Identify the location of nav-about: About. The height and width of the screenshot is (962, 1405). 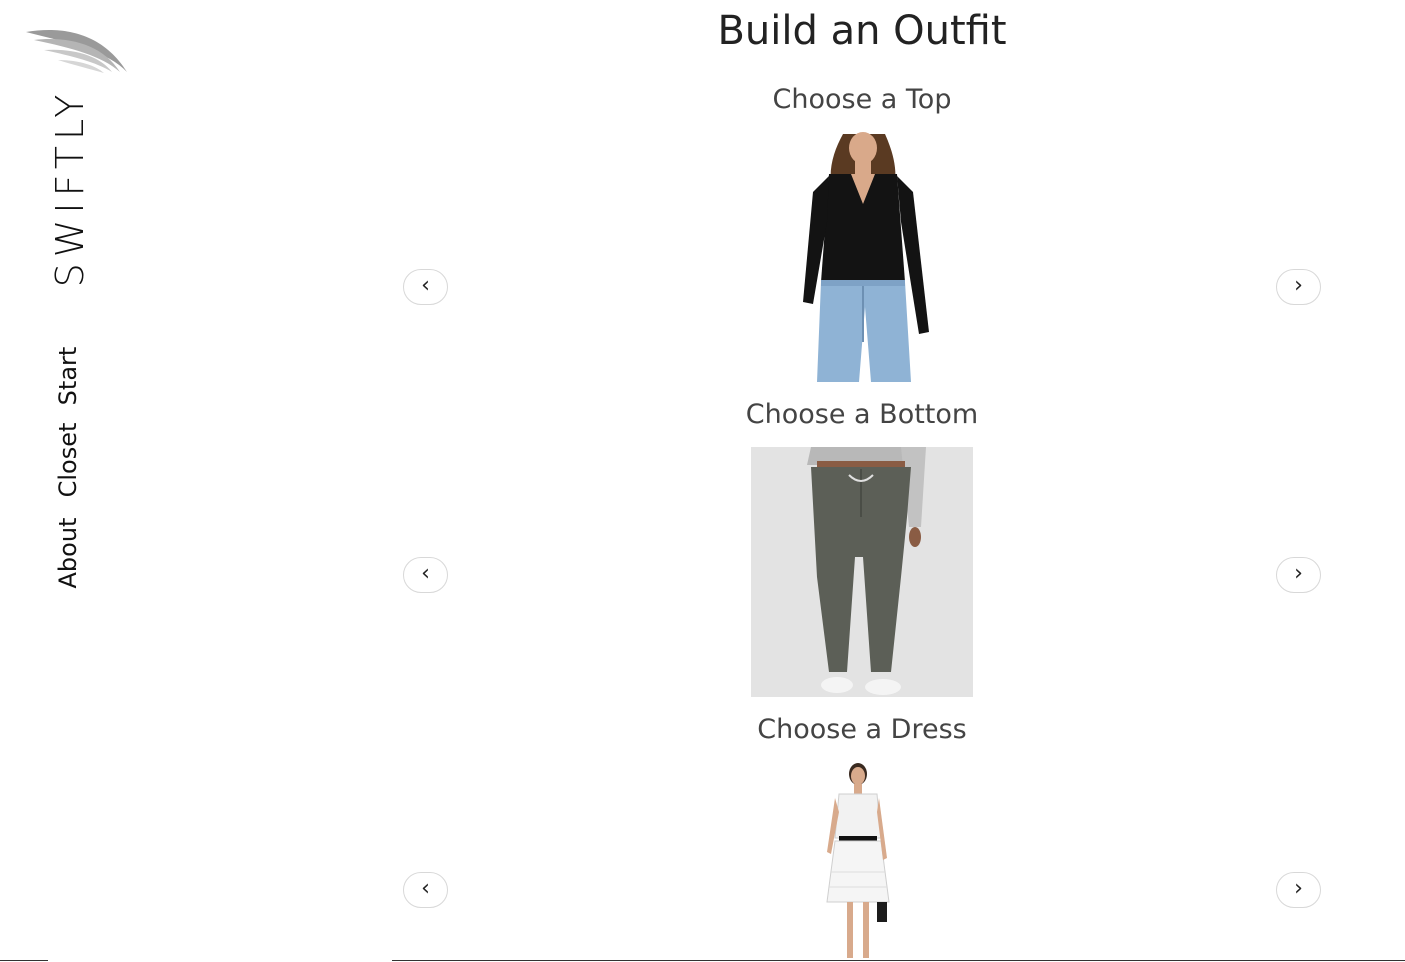
(68, 553).